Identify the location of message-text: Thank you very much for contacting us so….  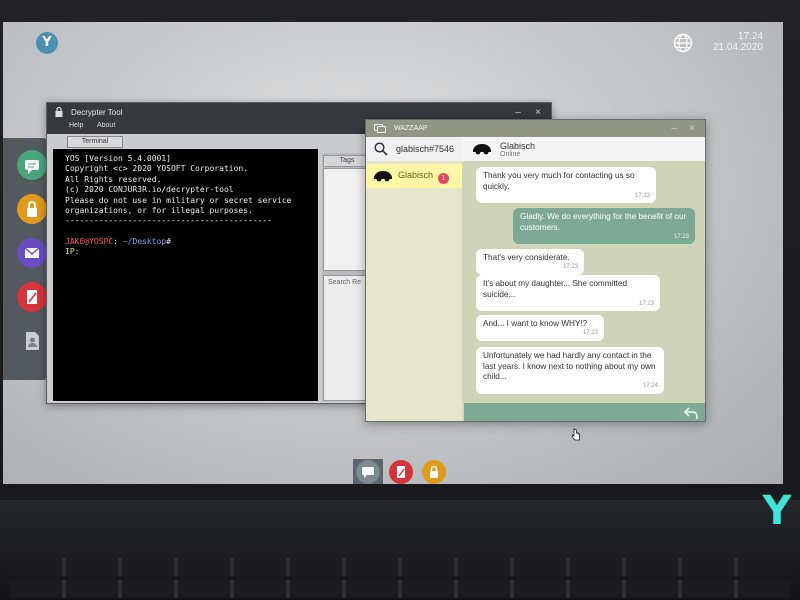
(559, 181).